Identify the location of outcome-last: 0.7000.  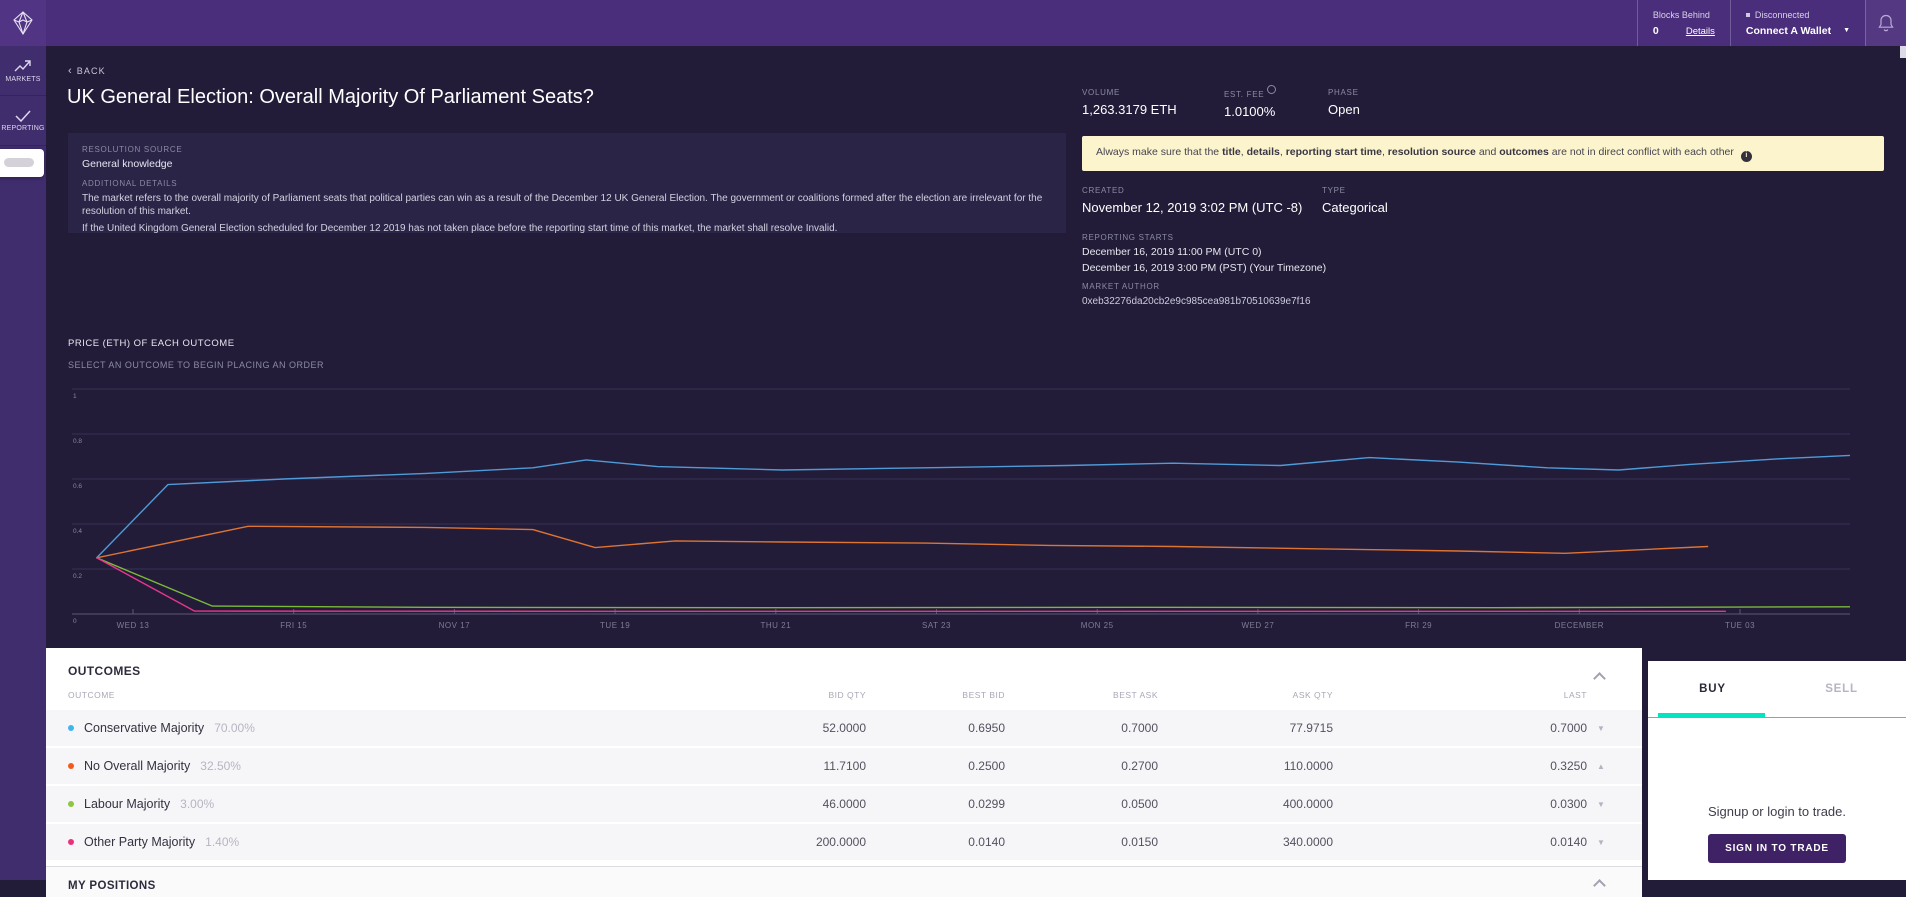
(1568, 728).